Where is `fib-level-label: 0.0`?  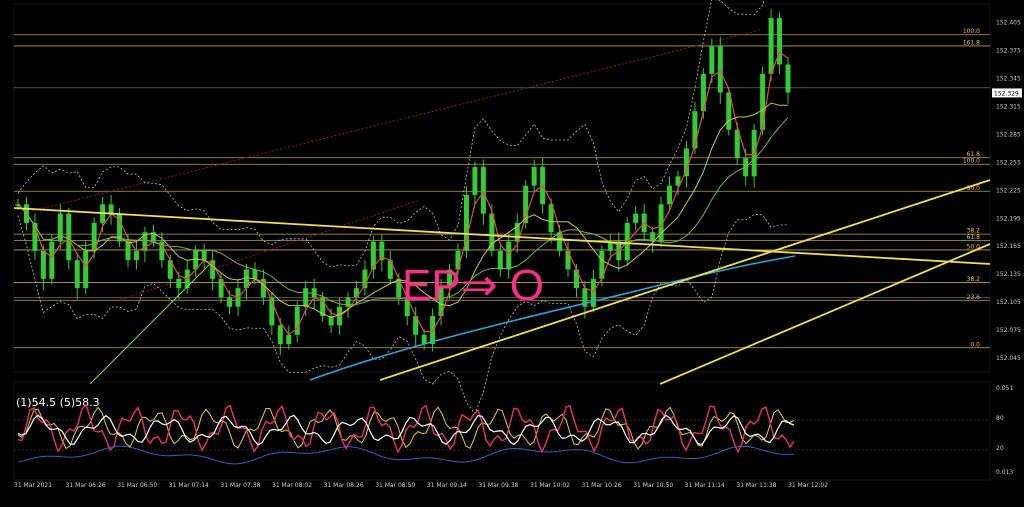
fib-level-label: 0.0 is located at coordinates (975, 344).